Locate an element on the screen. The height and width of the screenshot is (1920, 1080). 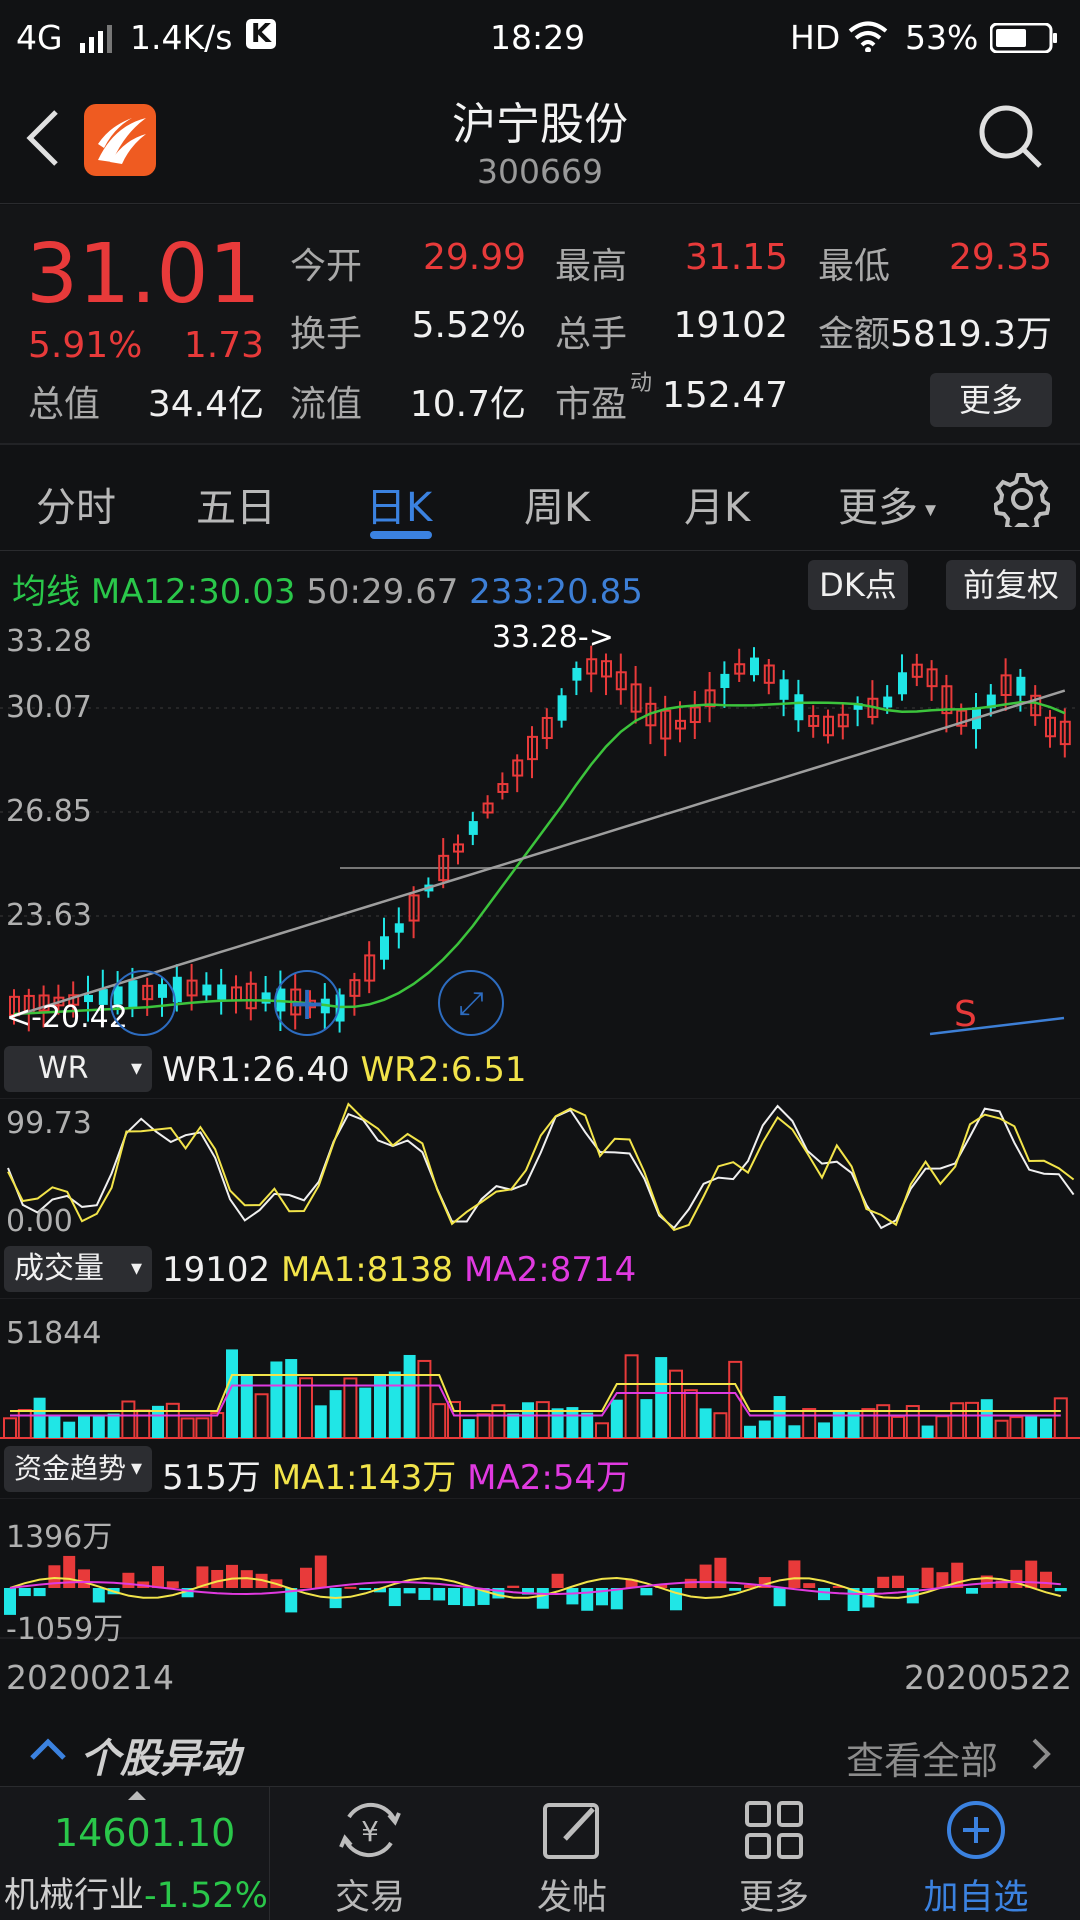
chevron-up-icon is located at coordinates (48, 1751).